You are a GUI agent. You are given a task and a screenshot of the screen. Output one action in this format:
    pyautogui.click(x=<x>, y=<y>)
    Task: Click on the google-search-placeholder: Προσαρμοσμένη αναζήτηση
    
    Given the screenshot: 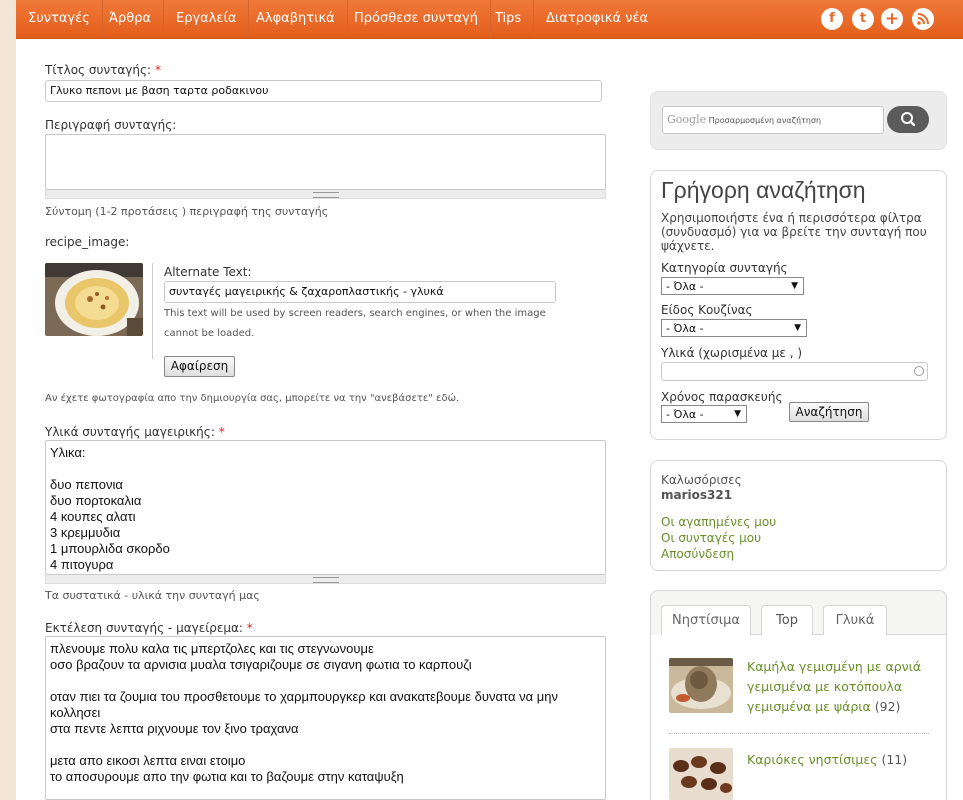 What is the action you would take?
    pyautogui.click(x=765, y=120)
    